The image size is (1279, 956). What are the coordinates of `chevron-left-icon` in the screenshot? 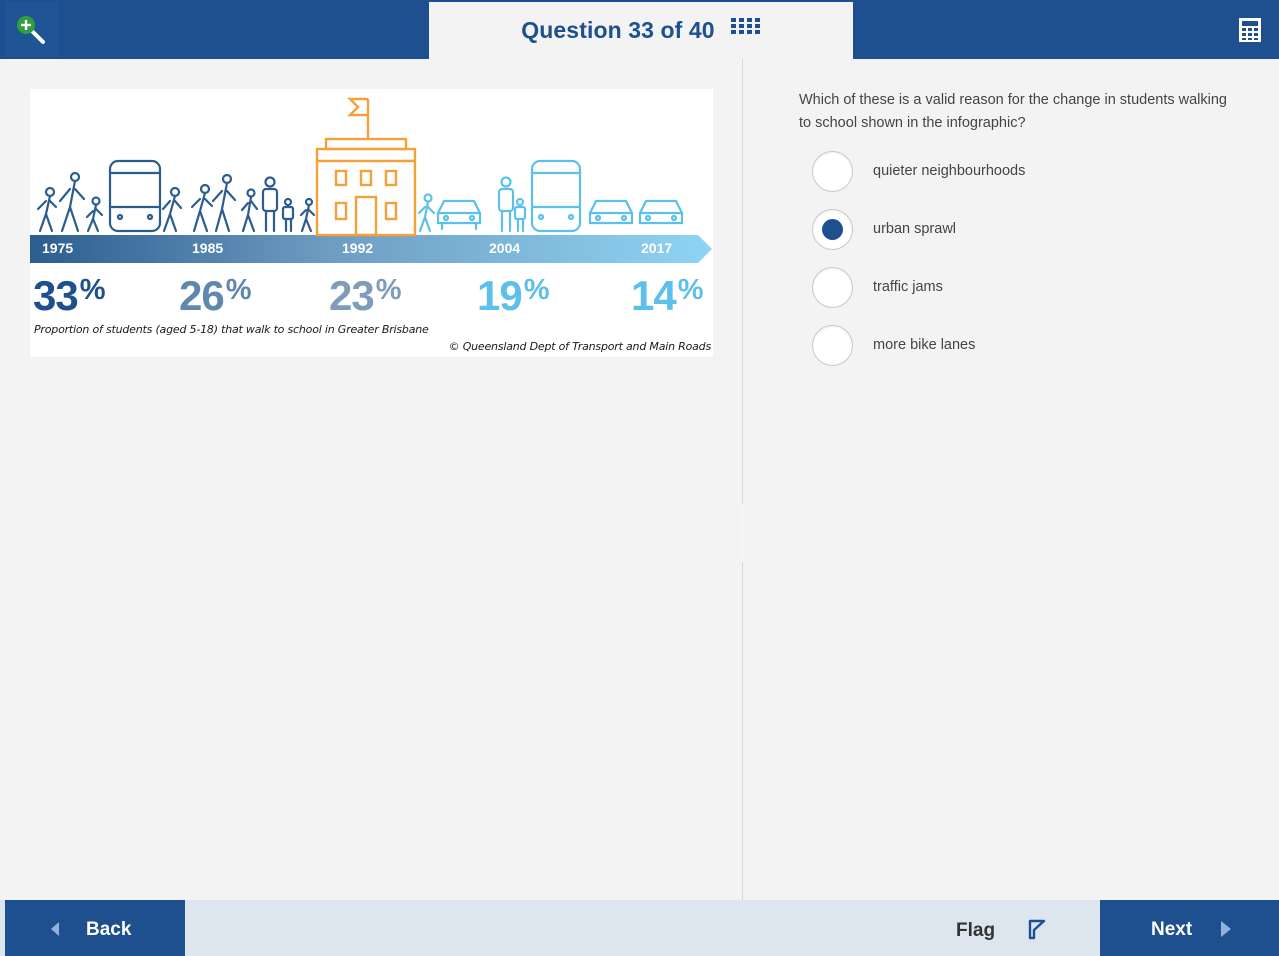 It's located at (55, 929).